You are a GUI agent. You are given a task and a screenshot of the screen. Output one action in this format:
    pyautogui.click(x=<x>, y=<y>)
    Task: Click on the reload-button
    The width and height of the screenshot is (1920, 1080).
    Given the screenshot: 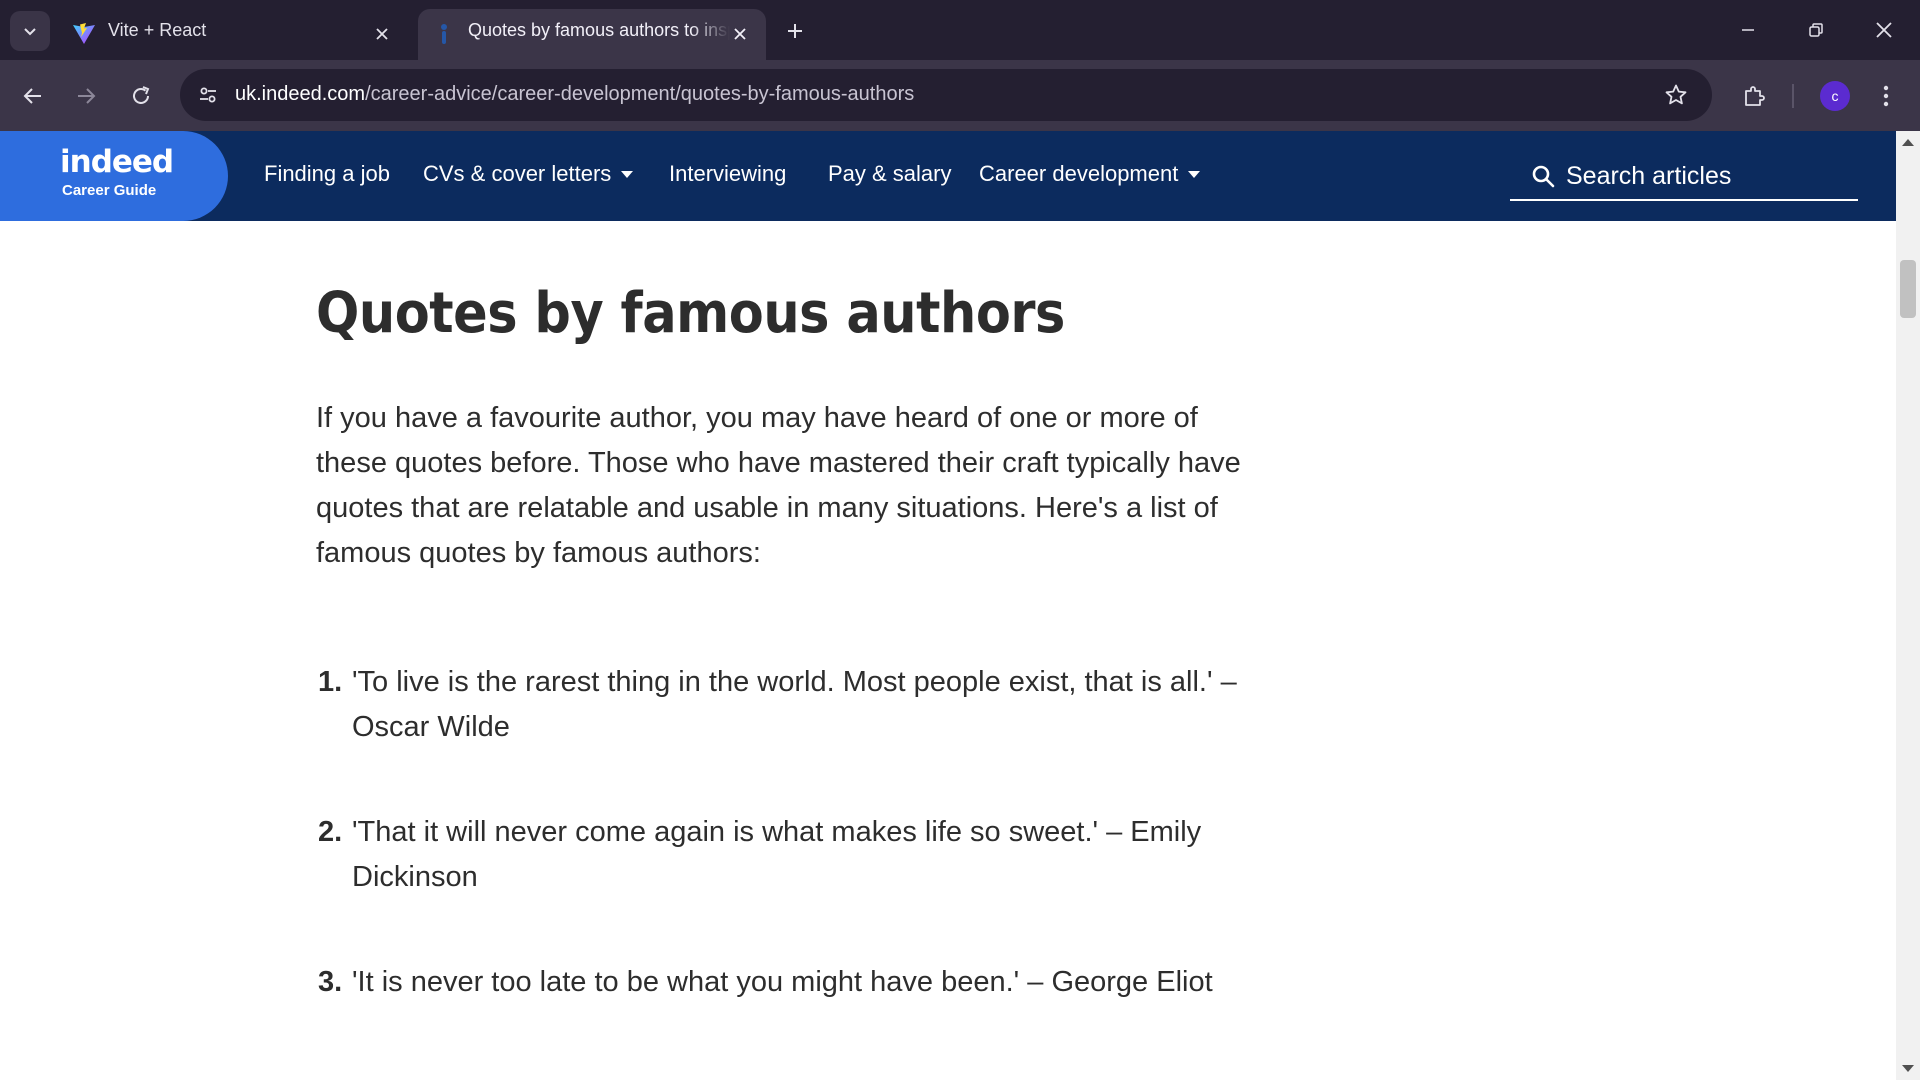 What is the action you would take?
    pyautogui.click(x=141, y=96)
    